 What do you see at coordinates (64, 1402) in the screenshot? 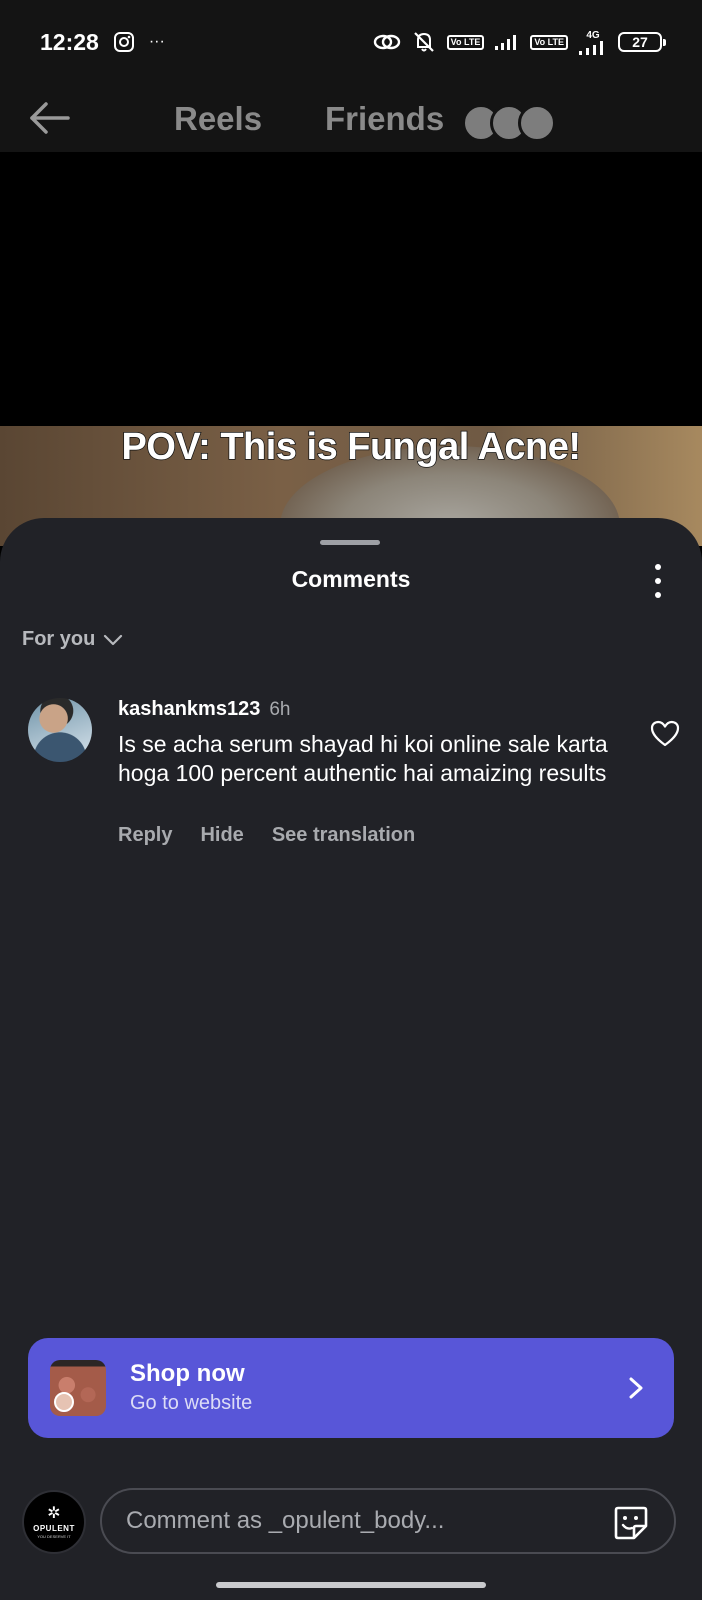
I see `creator-face` at bounding box center [64, 1402].